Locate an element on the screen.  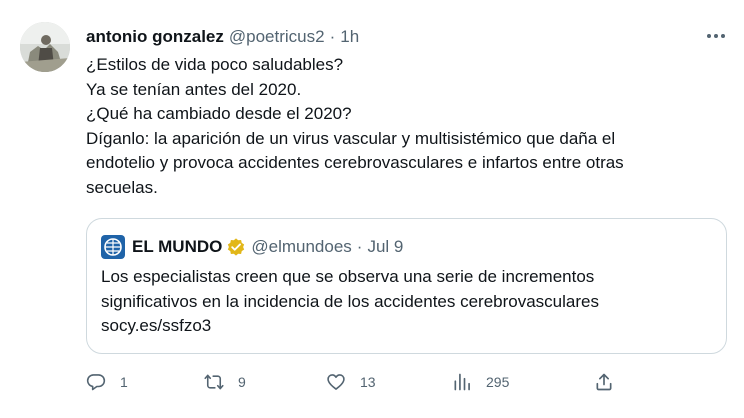
quoted-tweet-header: EL MUNDO @elmundoes · Jul 9 is located at coordinates (252, 247).